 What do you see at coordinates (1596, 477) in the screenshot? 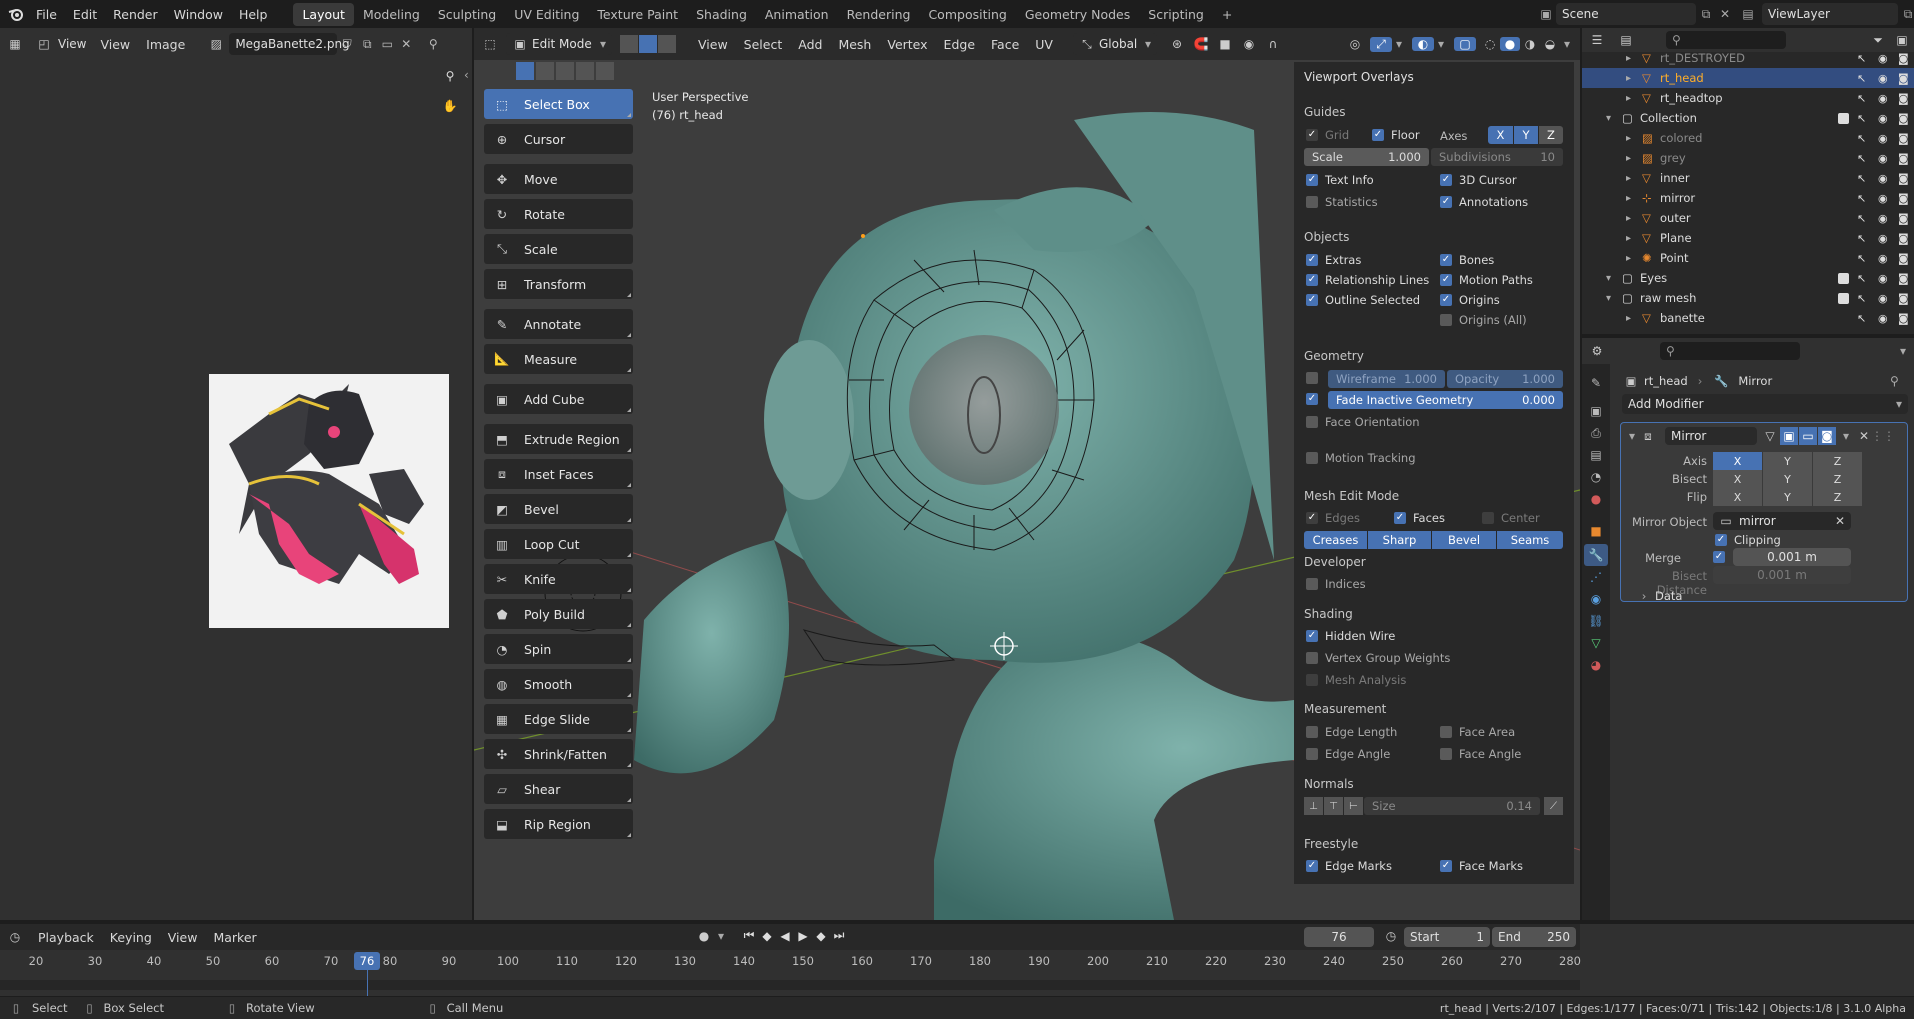
I see `scene-tab-icon: ◔` at bounding box center [1596, 477].